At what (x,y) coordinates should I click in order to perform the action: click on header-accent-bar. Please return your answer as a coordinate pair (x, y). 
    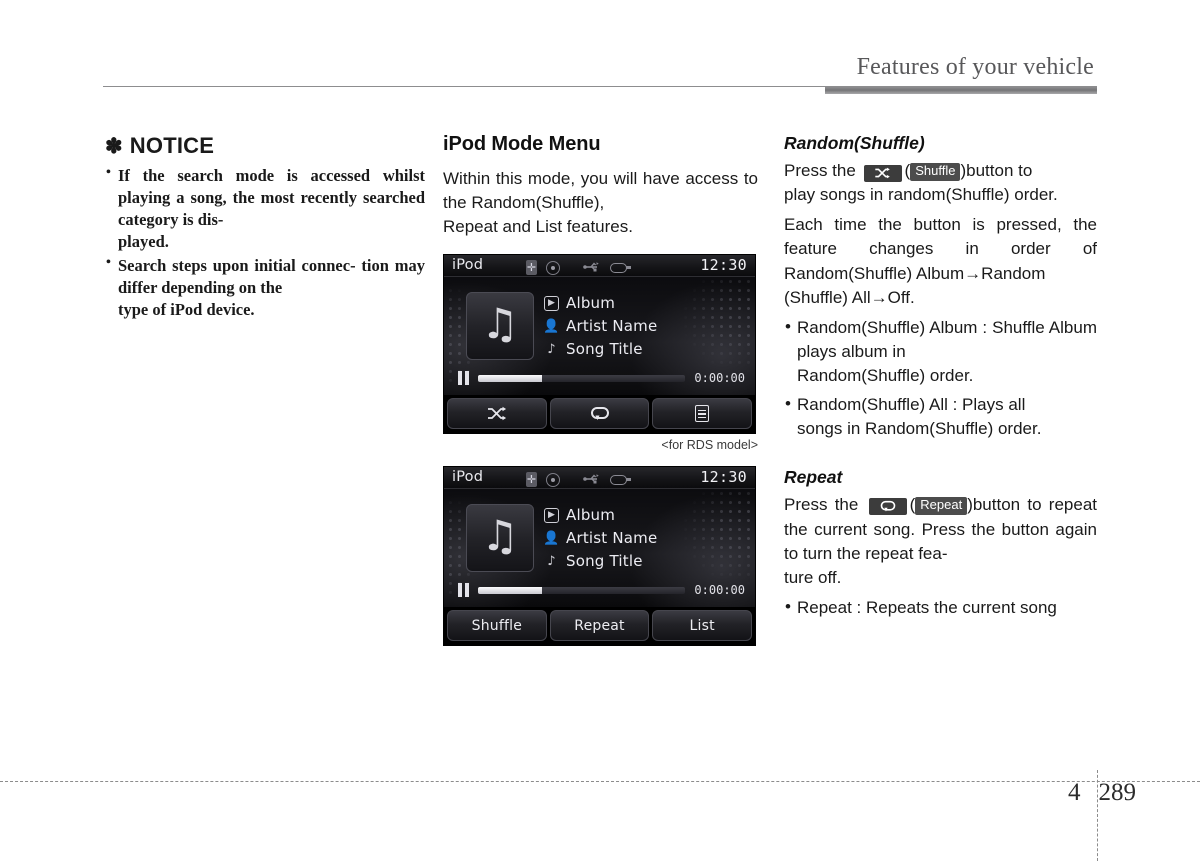
    Looking at the image, I should click on (961, 90).